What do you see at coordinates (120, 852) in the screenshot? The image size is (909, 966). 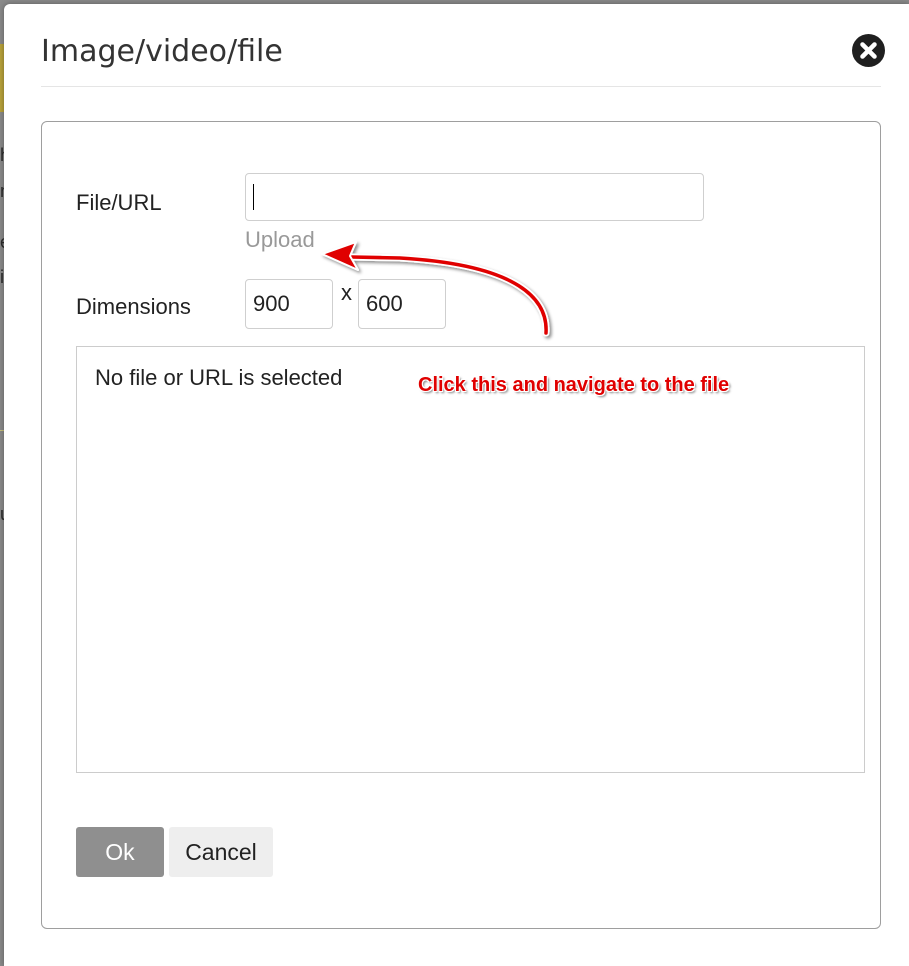 I see `ok-button: Ok` at bounding box center [120, 852].